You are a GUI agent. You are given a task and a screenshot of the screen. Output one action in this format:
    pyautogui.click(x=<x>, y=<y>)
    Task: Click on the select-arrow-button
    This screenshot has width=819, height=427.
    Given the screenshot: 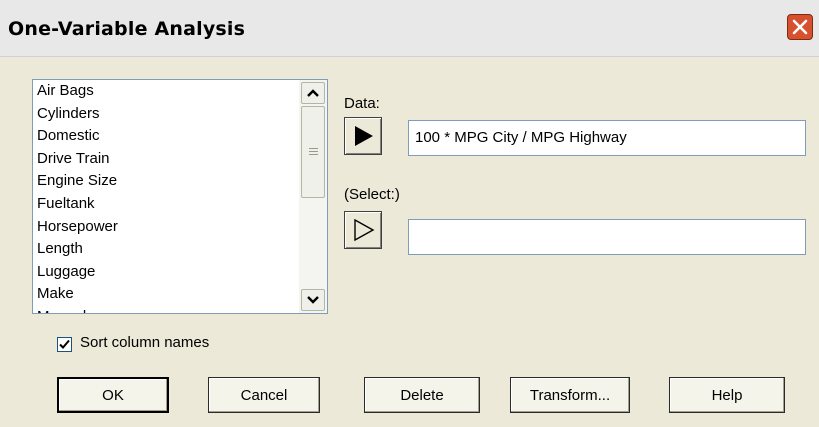 What is the action you would take?
    pyautogui.click(x=363, y=230)
    